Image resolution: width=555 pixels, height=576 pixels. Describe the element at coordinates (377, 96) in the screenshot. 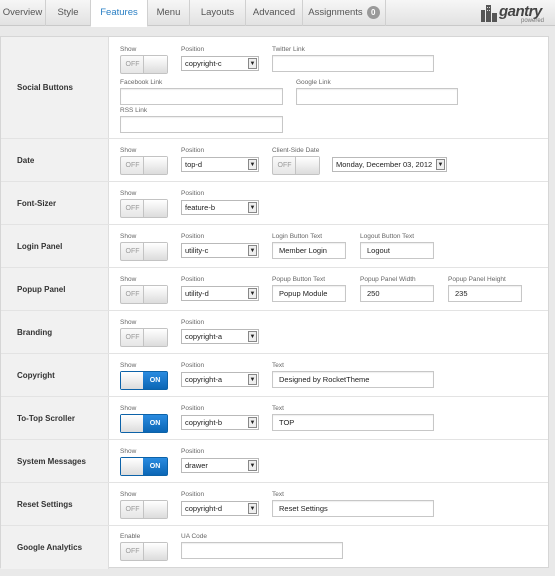

I see `google-link-input` at that location.